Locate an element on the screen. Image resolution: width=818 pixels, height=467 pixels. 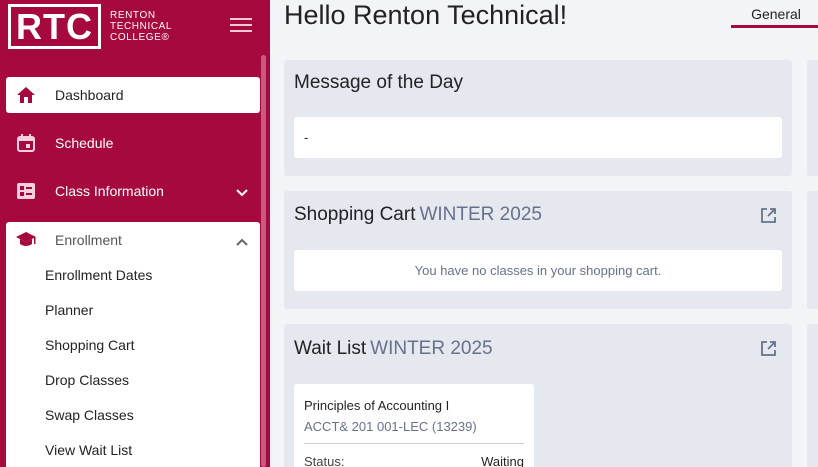
sidebar-scrollbar is located at coordinates (263, 261).